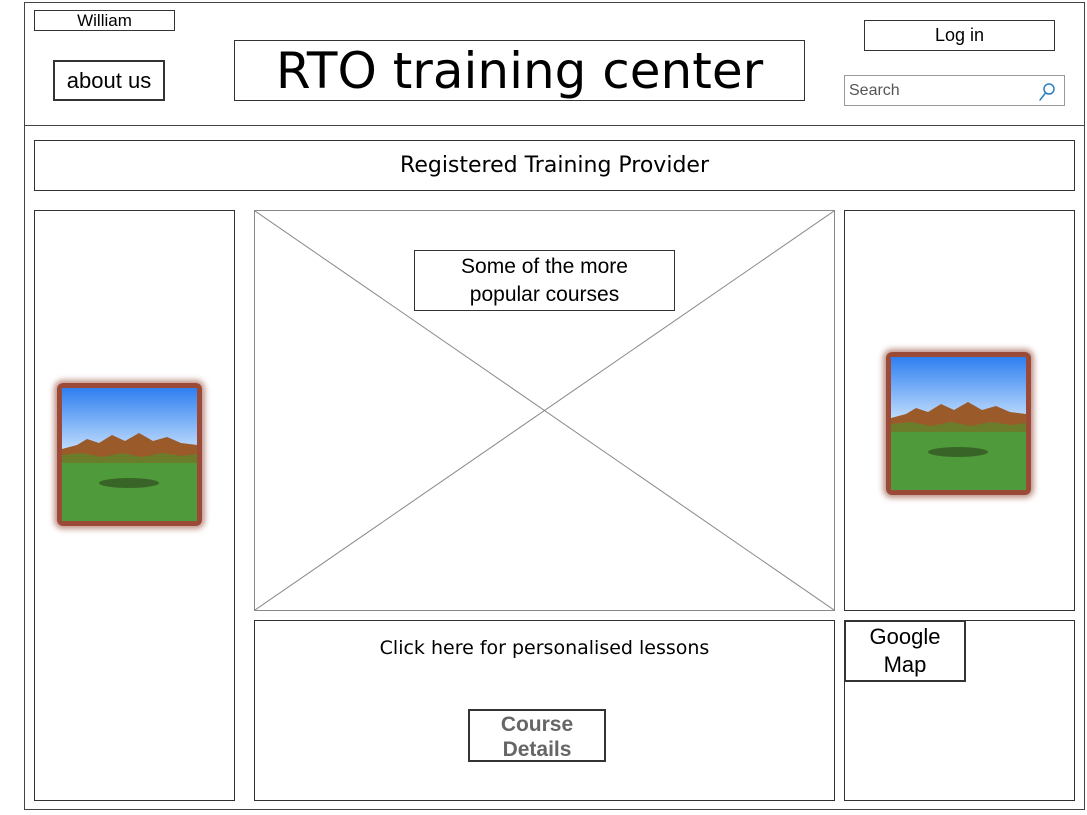 The width and height of the screenshot is (1087, 815). I want to click on site-title: RTO training center, so click(519, 70).